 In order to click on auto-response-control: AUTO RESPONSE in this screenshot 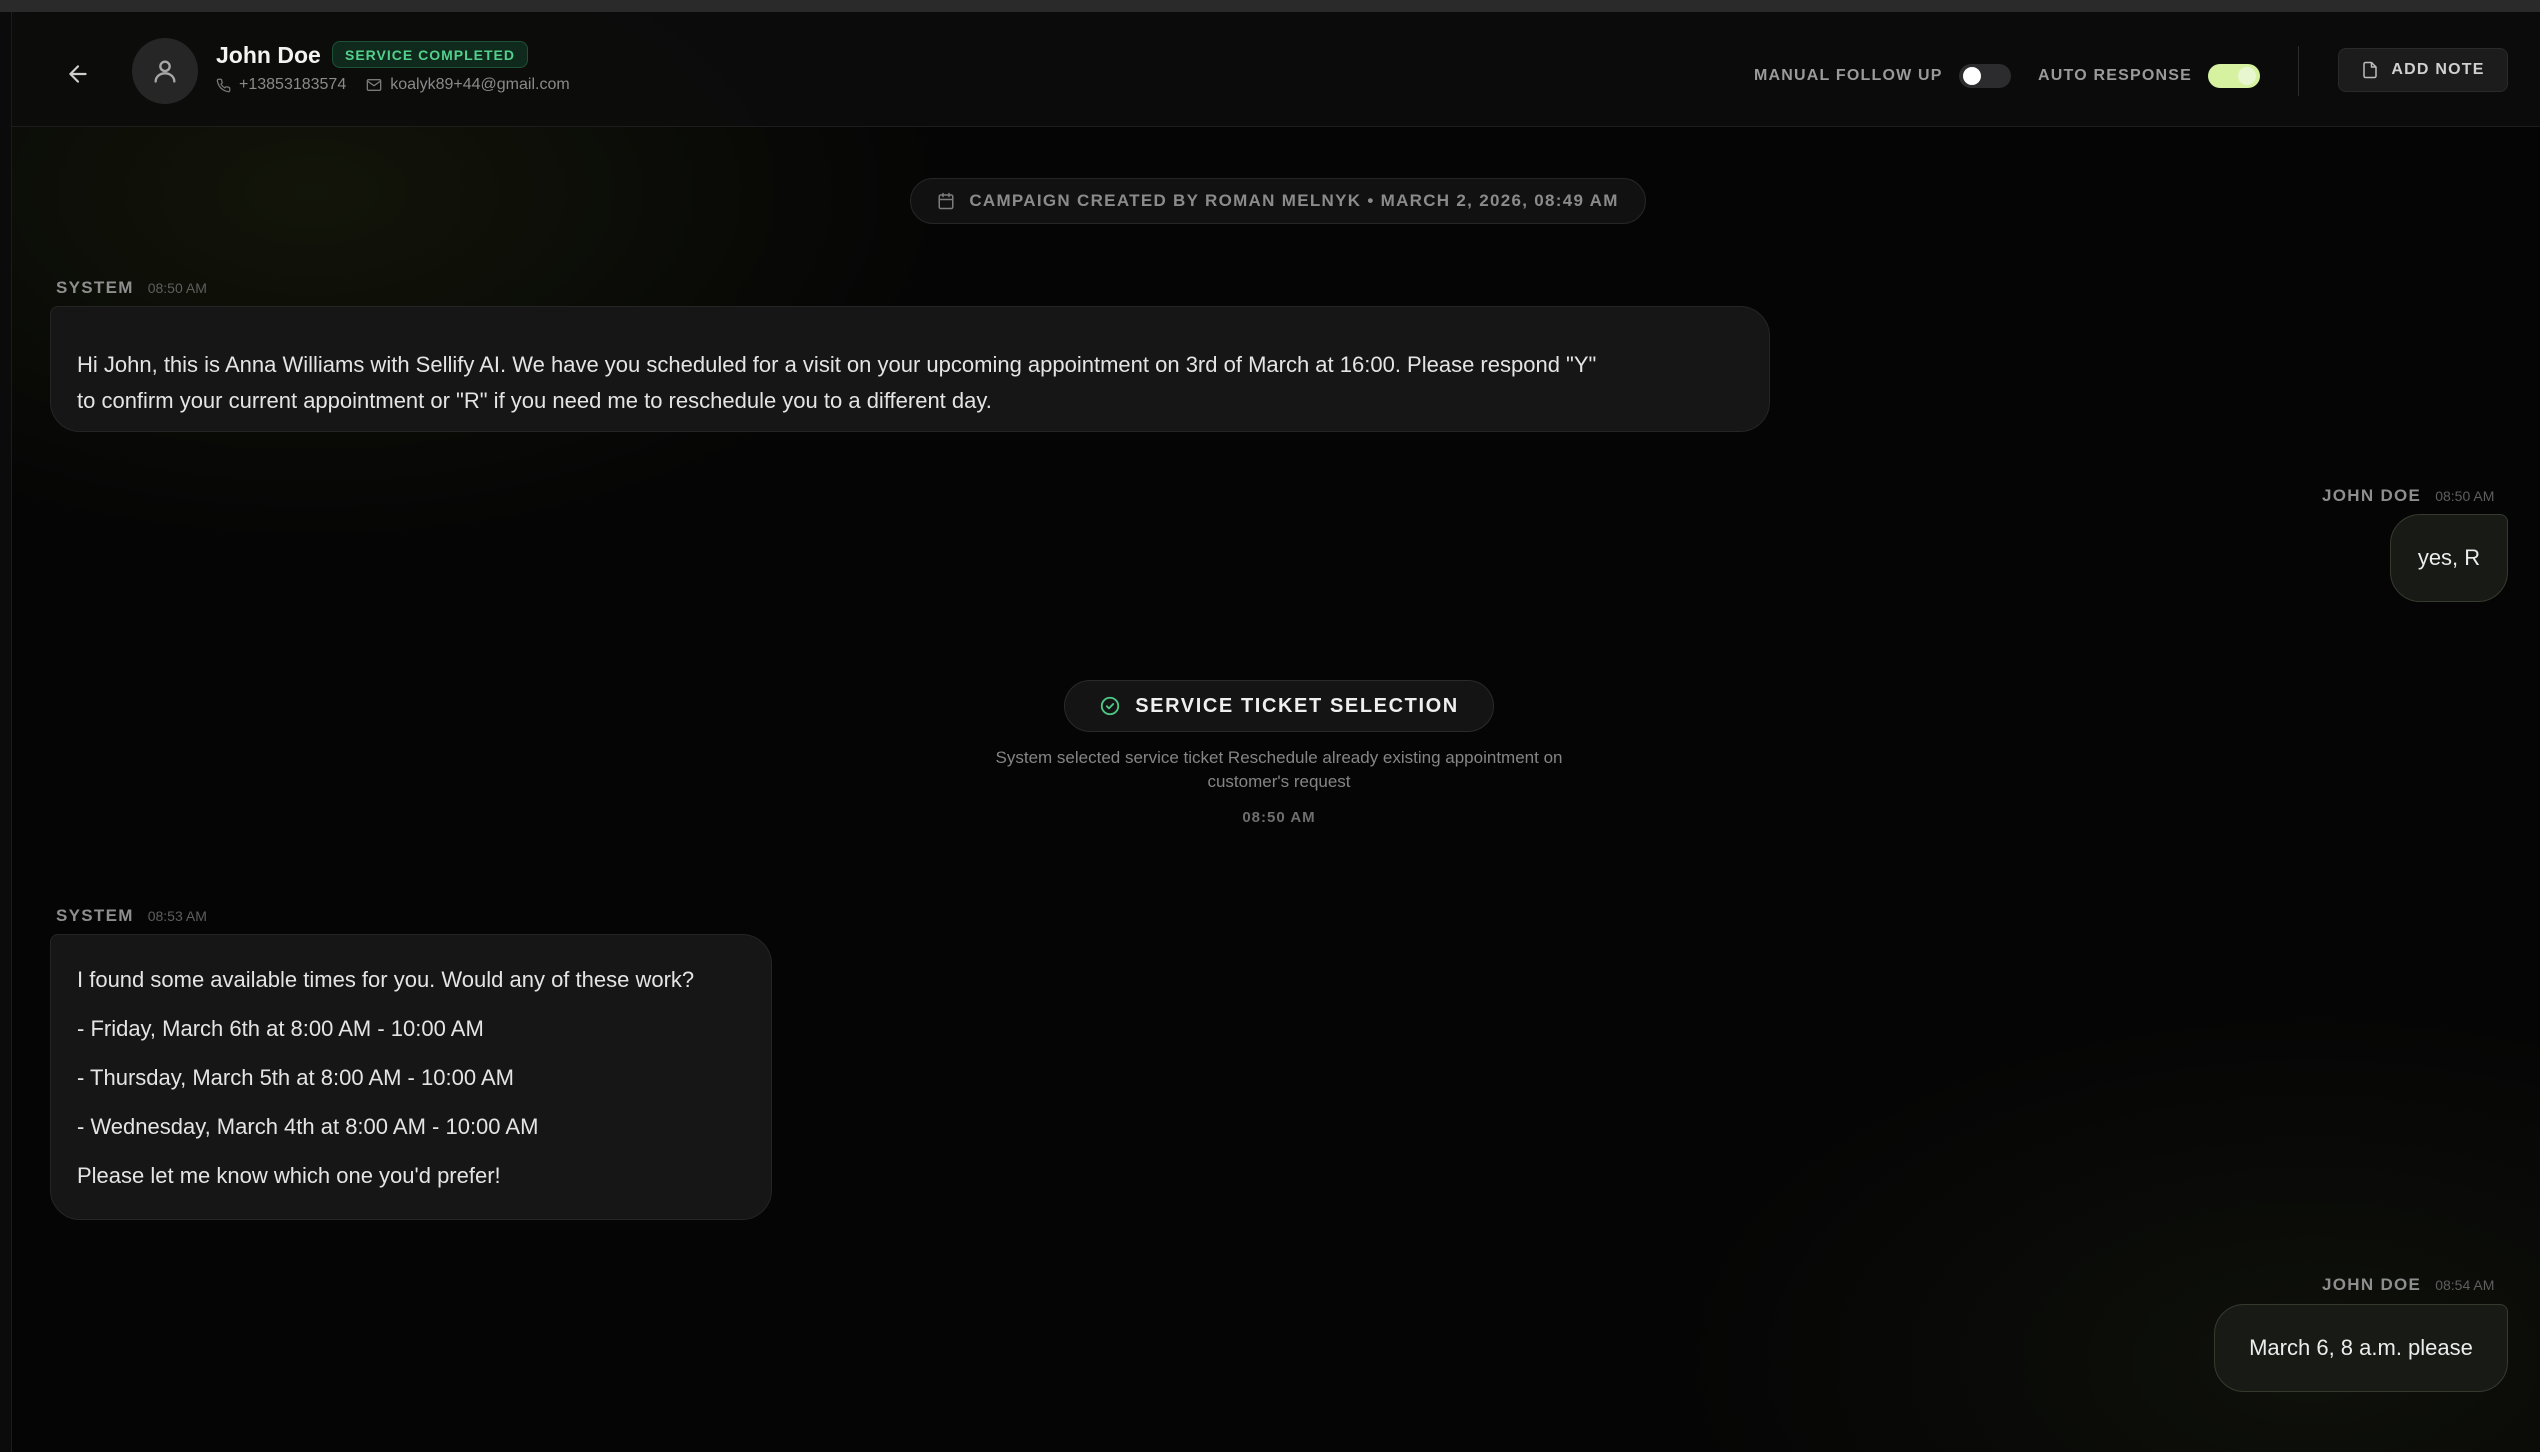, I will do `click(2149, 76)`.